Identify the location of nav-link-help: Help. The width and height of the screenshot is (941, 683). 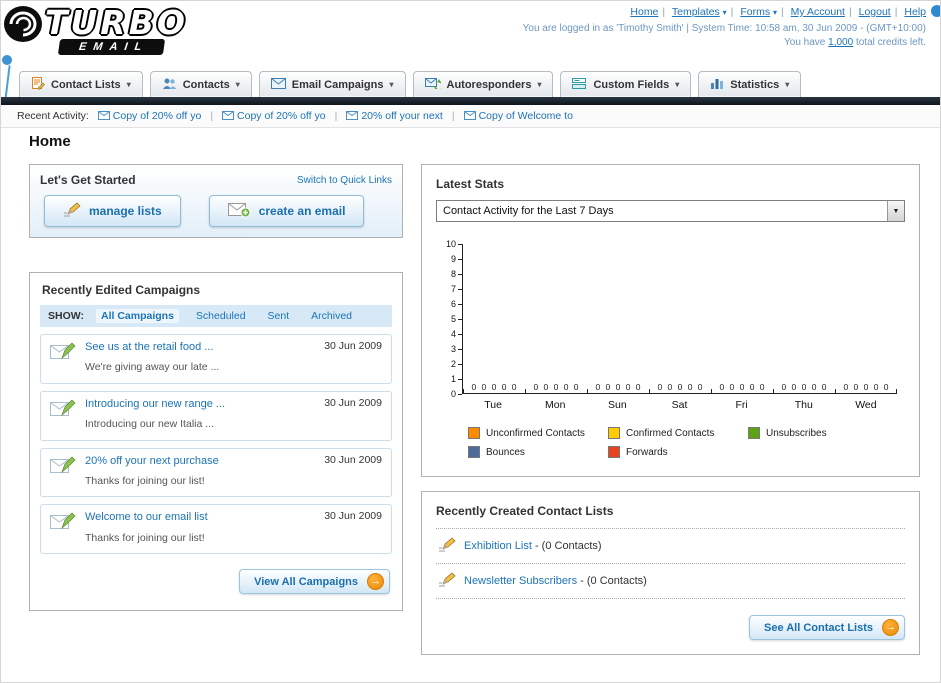
(915, 12).